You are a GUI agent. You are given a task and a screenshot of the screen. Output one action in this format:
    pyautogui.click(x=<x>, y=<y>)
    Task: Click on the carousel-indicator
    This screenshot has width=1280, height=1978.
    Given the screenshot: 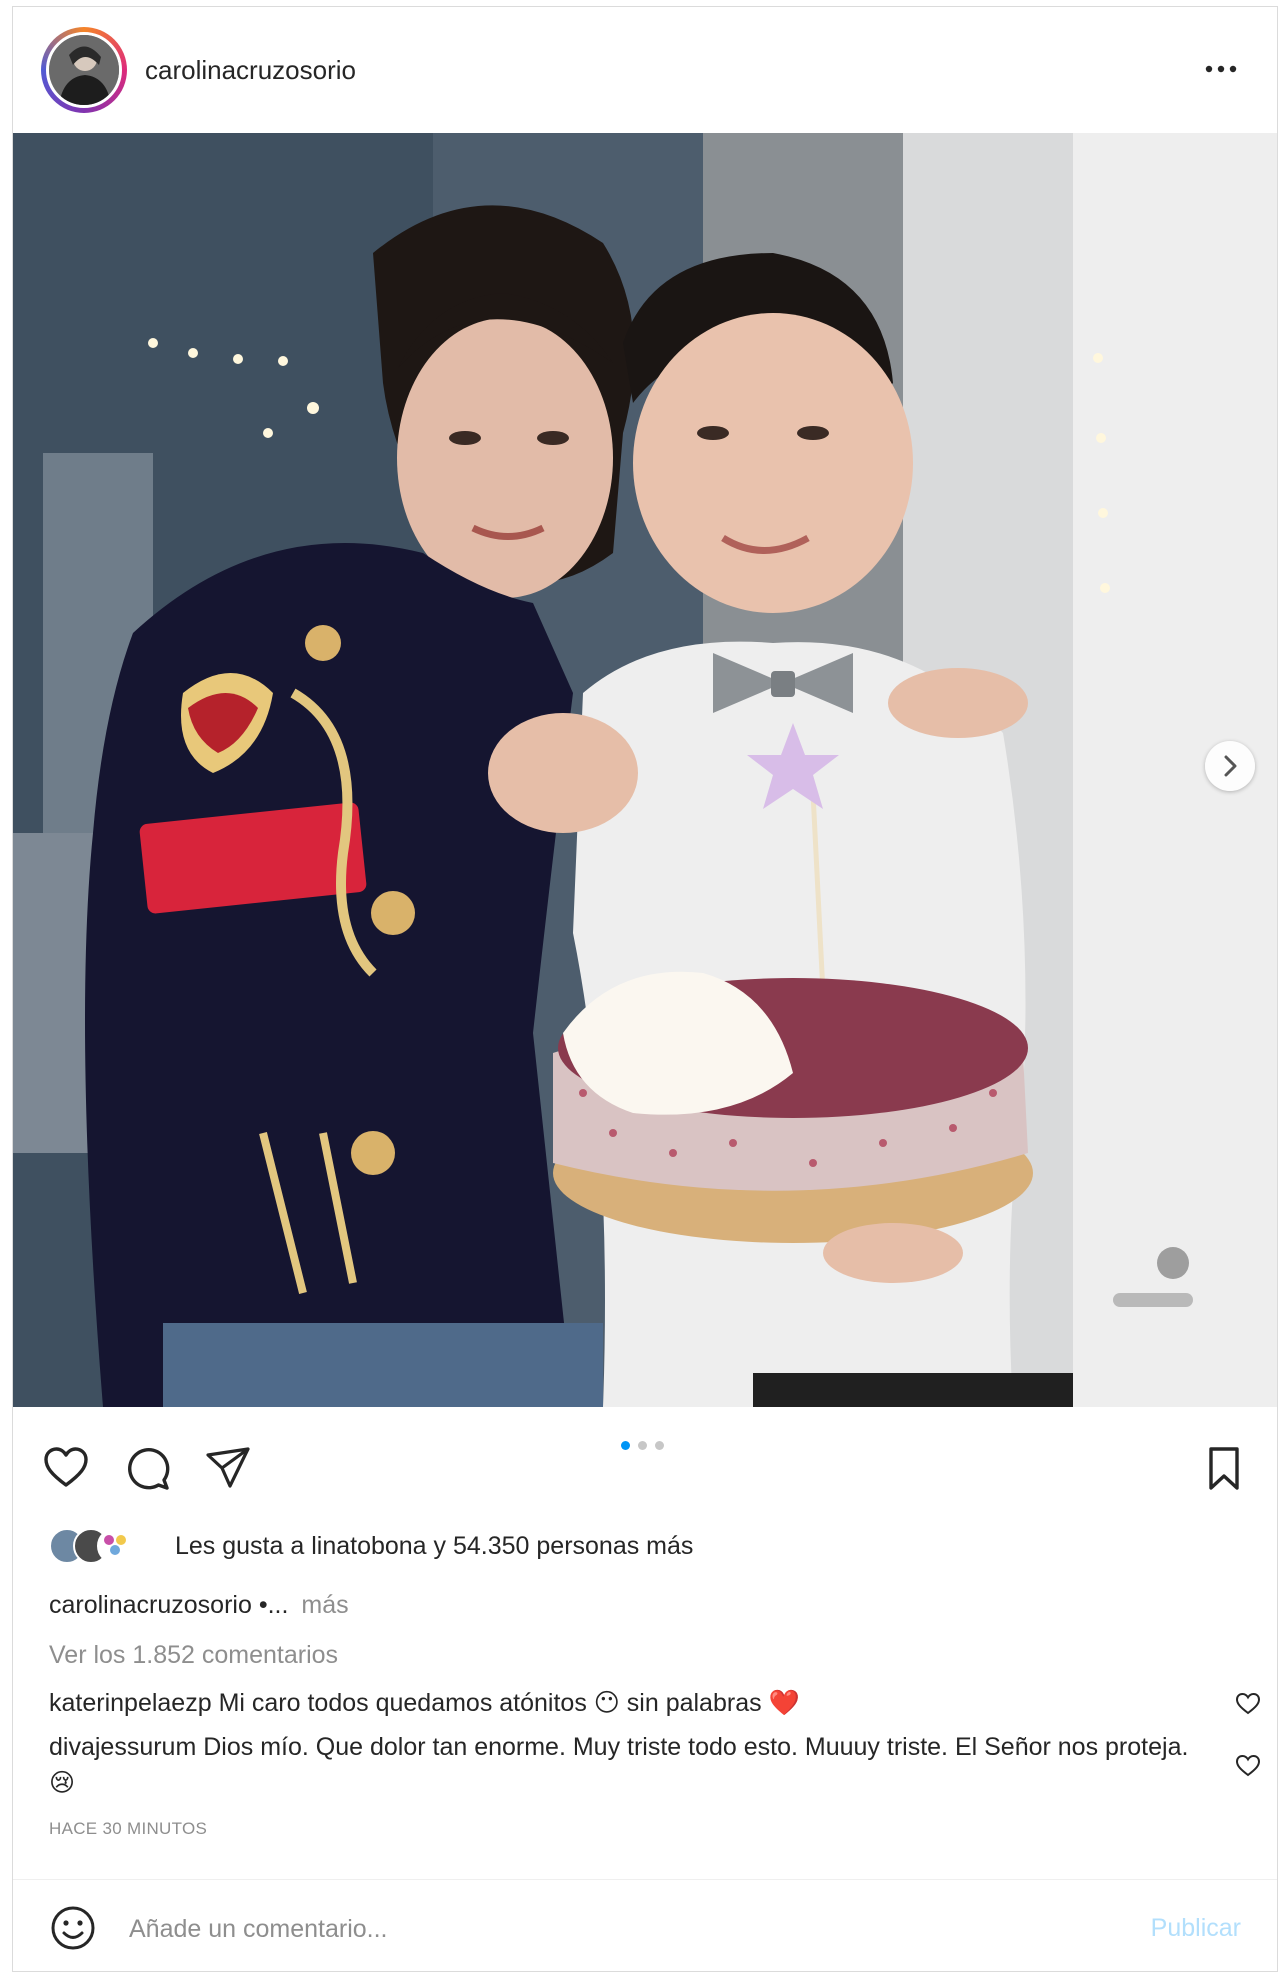 What is the action you would take?
    pyautogui.click(x=642, y=1445)
    